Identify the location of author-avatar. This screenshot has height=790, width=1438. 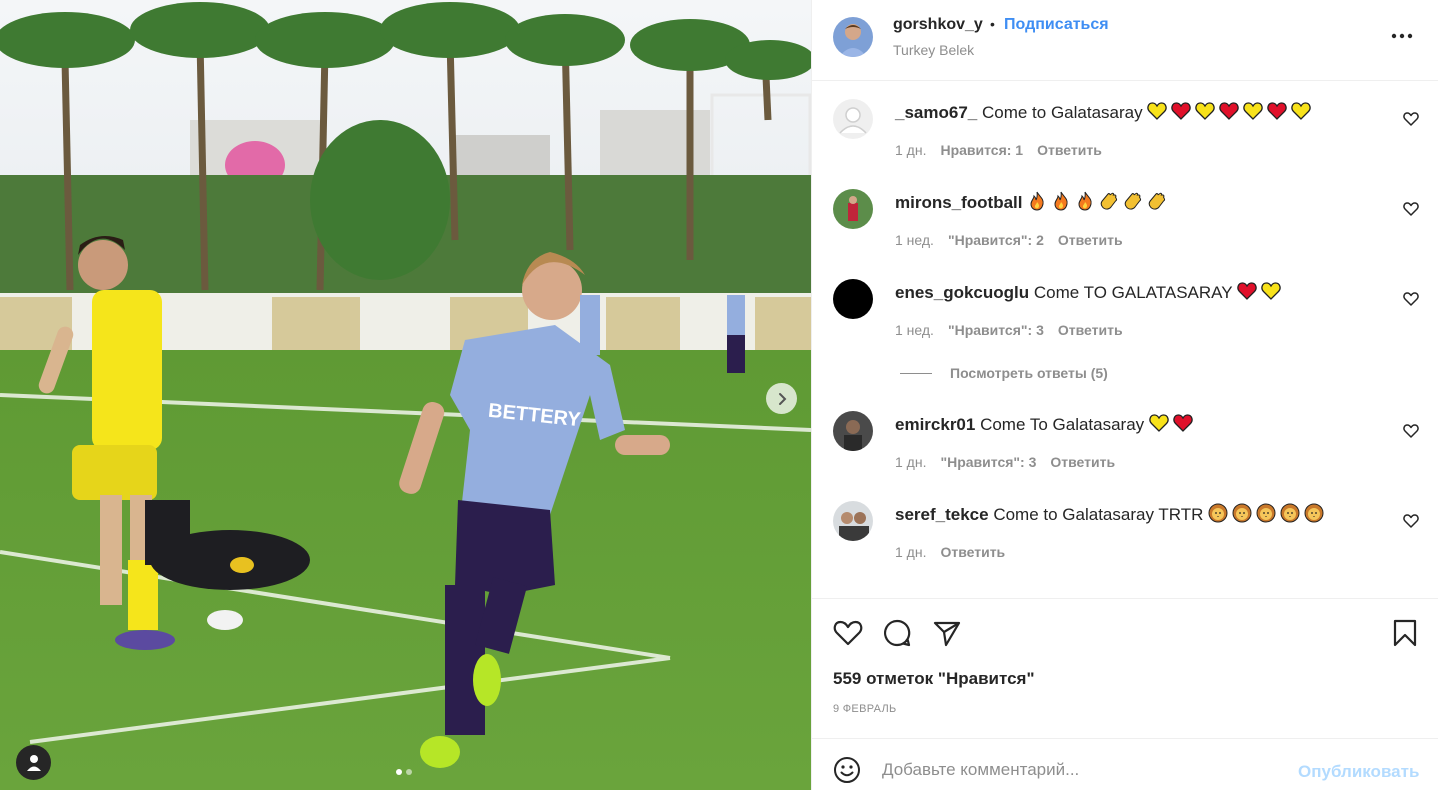
(853, 37).